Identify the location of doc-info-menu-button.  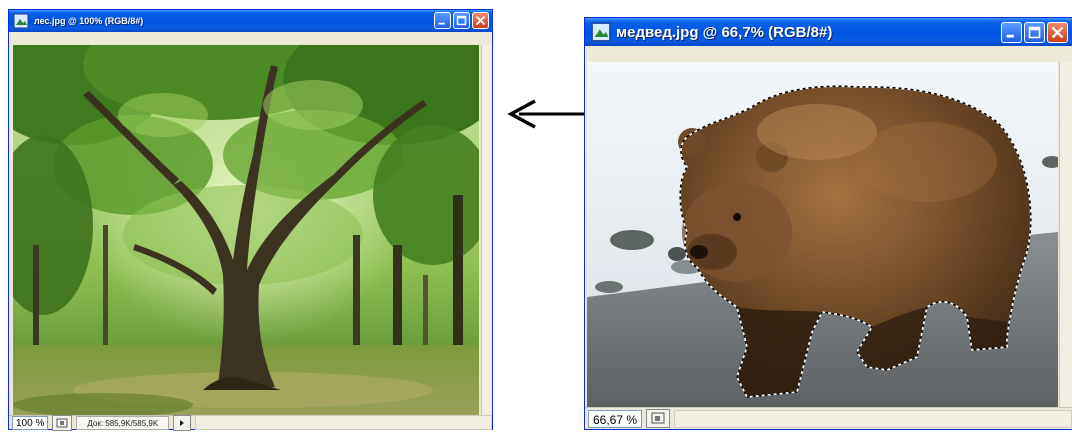
(182, 422).